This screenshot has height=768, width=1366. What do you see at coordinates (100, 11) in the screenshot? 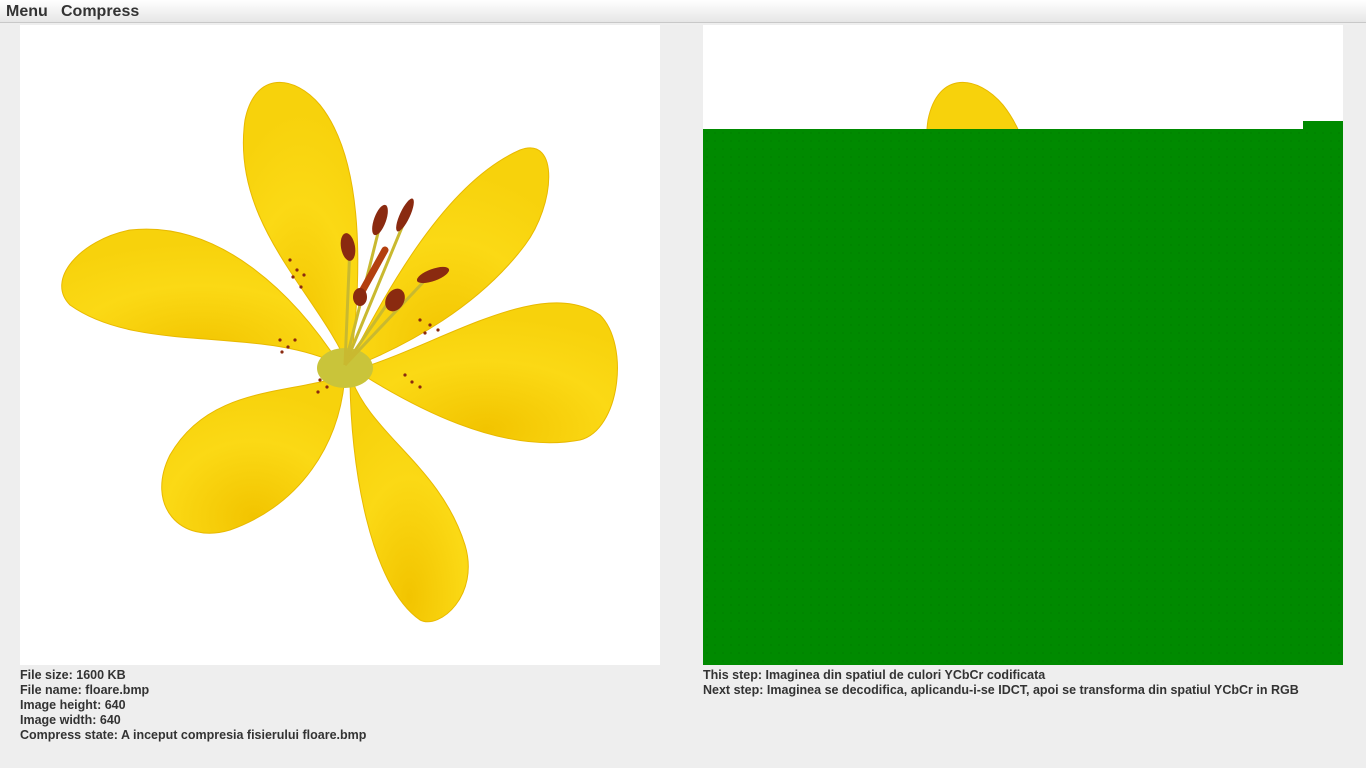
I see `menu-compress: Compress` at bounding box center [100, 11].